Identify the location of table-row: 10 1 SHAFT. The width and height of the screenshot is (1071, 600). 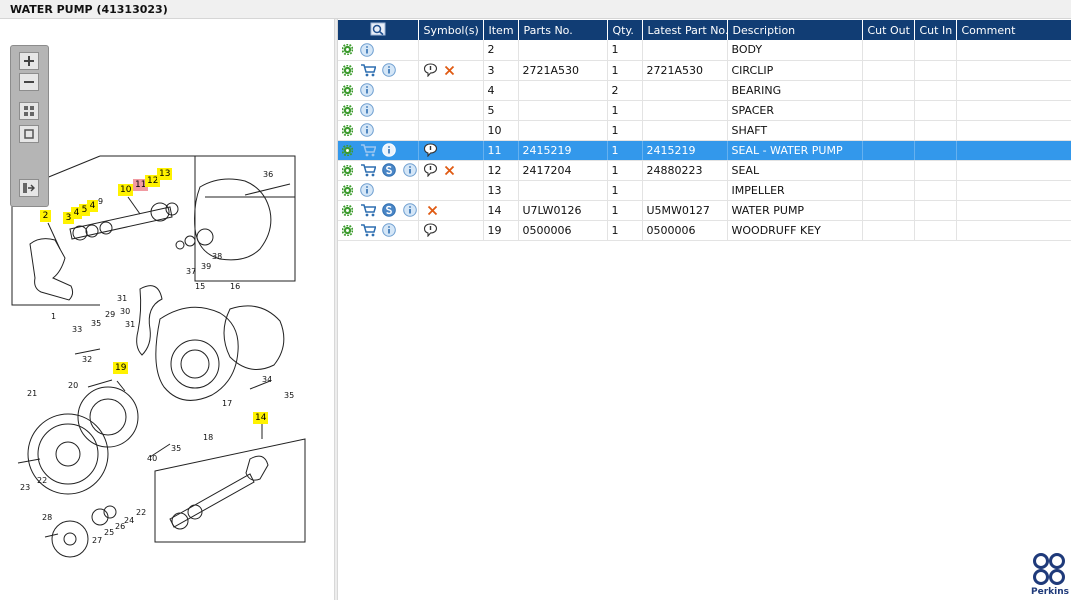
(704, 130).